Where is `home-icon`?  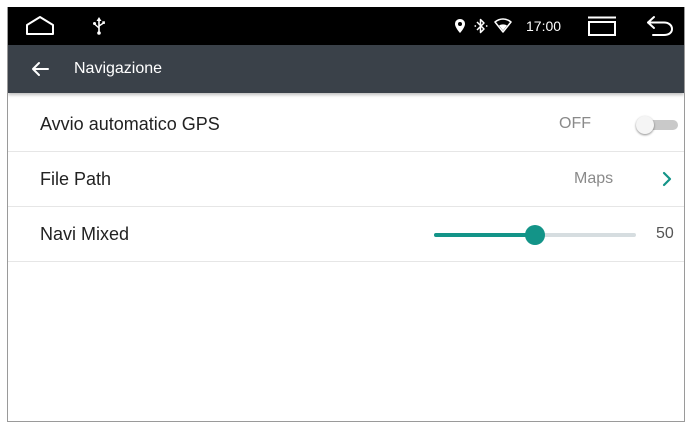 home-icon is located at coordinates (40, 26).